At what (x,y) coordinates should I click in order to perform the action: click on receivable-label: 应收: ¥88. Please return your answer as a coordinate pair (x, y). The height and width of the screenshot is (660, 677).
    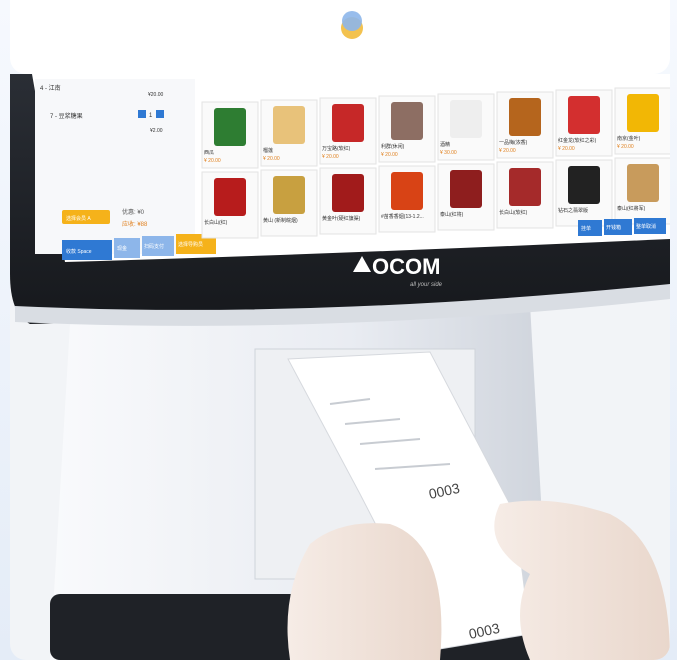
    Looking at the image, I should click on (135, 224).